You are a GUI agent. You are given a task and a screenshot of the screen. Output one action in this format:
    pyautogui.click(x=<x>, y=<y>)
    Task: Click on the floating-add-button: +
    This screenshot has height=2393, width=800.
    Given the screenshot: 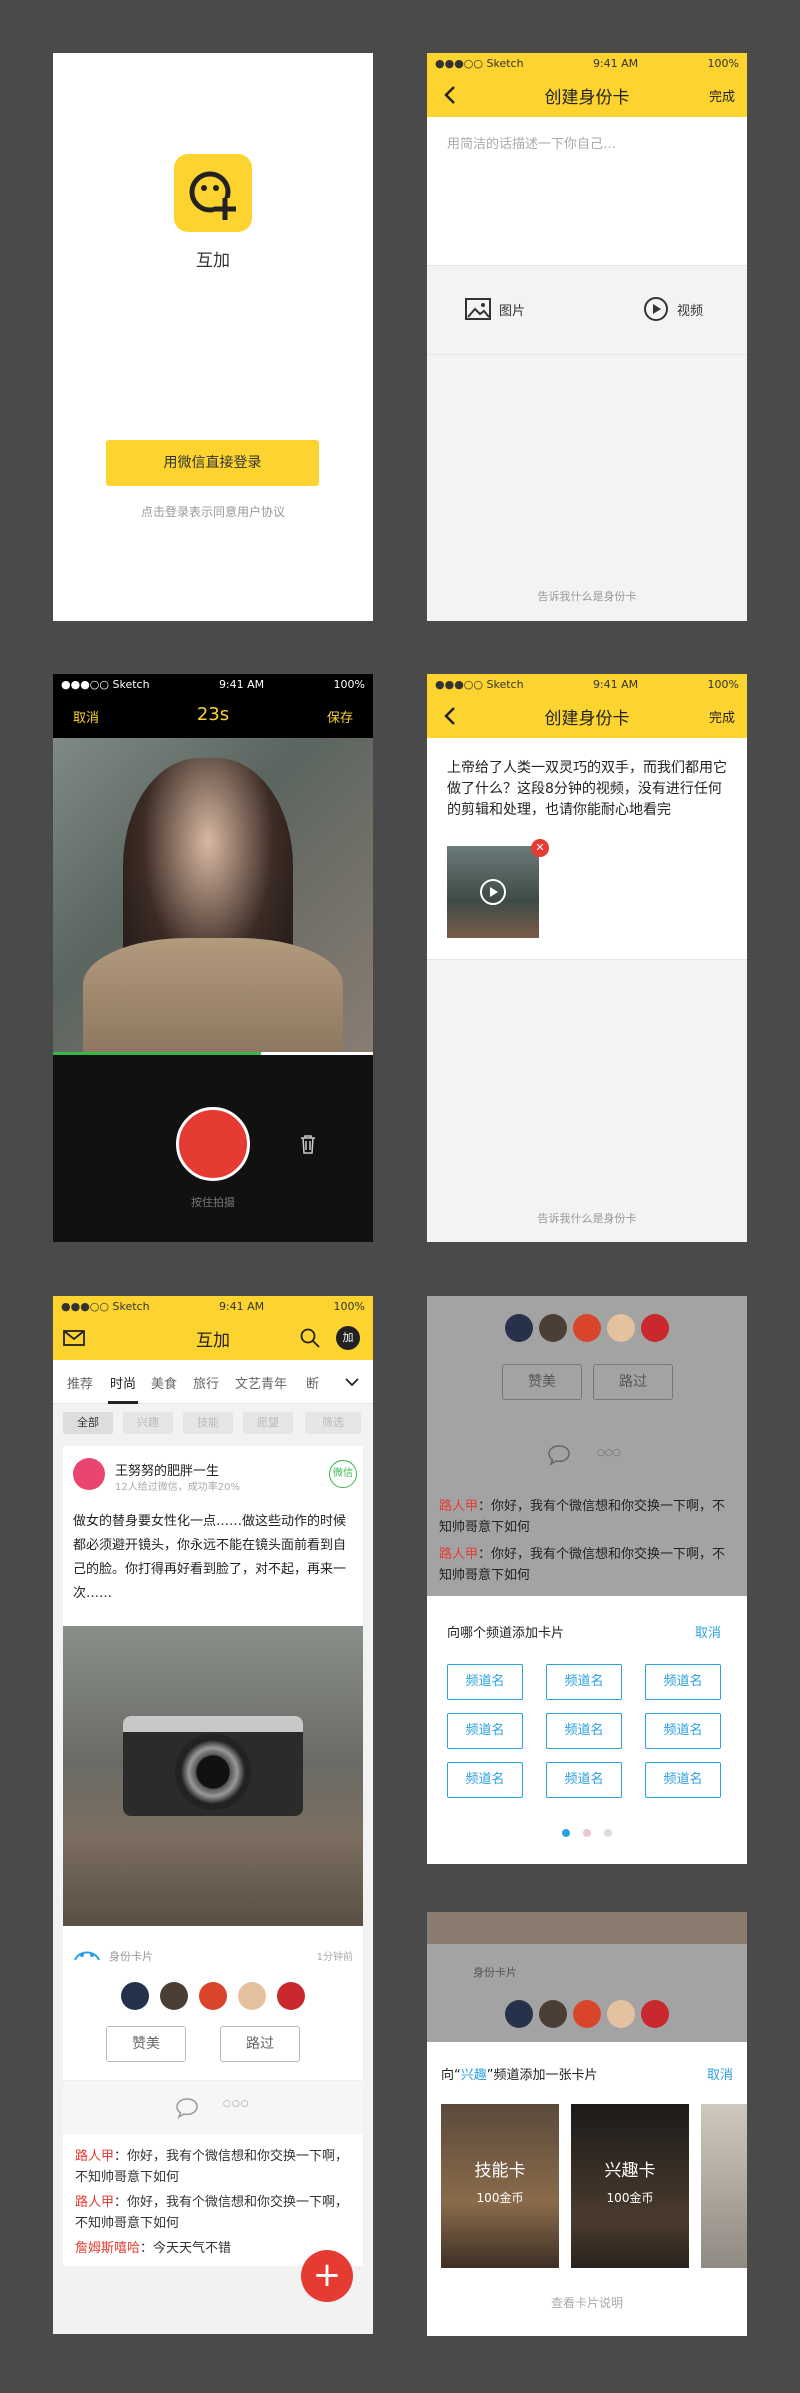 What is the action you would take?
    pyautogui.click(x=327, y=2276)
    